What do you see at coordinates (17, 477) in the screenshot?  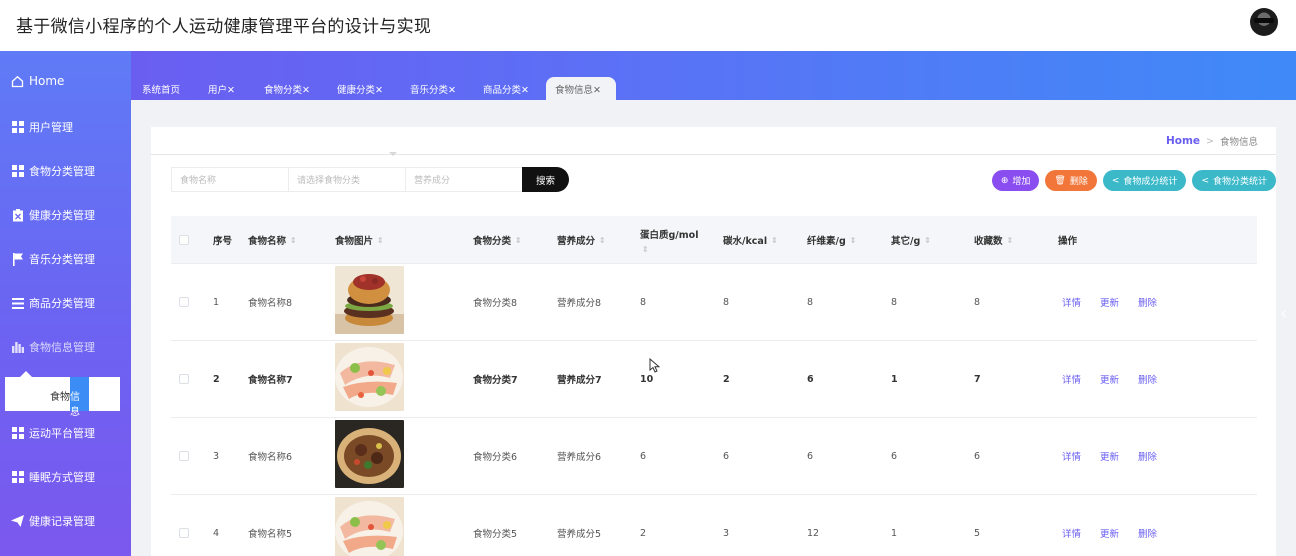 I see `grid-icon` at bounding box center [17, 477].